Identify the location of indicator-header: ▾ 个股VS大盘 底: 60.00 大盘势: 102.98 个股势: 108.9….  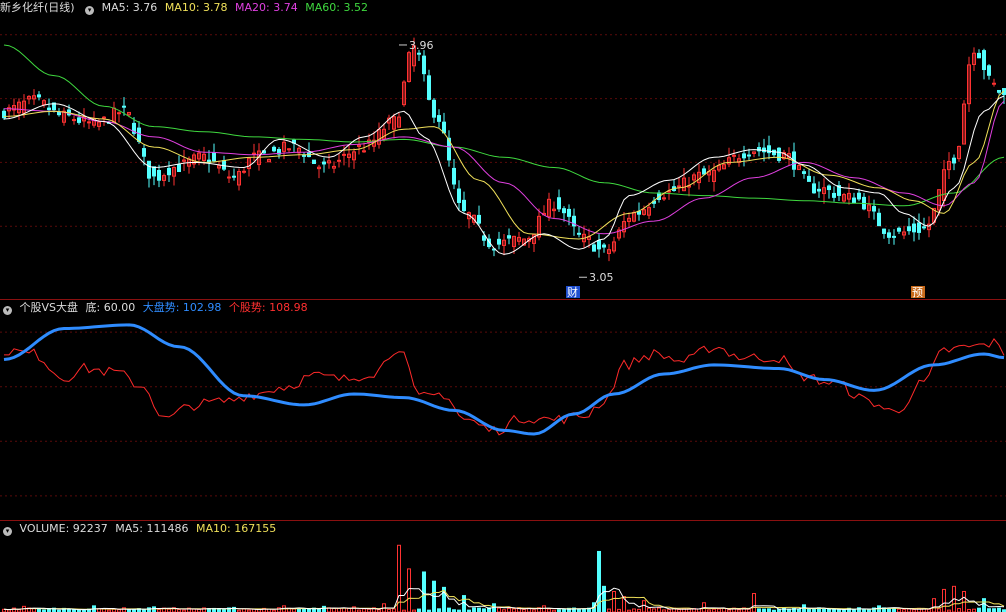
(156, 308).